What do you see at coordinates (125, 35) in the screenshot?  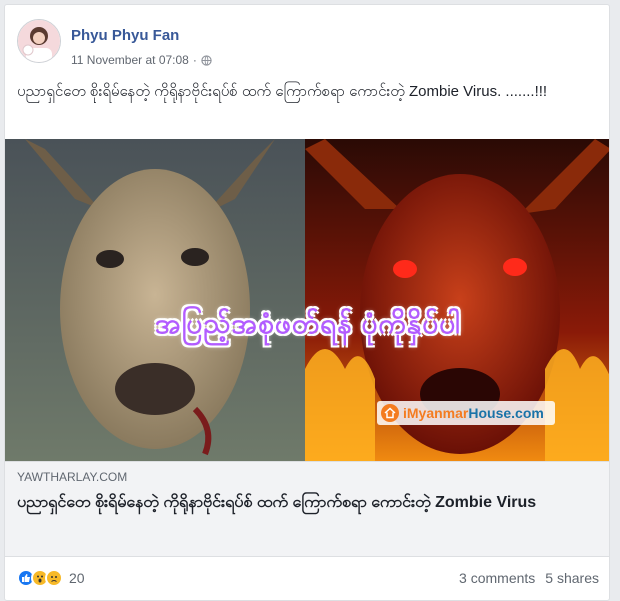 I see `author-name: Phyu Phyu Fan` at bounding box center [125, 35].